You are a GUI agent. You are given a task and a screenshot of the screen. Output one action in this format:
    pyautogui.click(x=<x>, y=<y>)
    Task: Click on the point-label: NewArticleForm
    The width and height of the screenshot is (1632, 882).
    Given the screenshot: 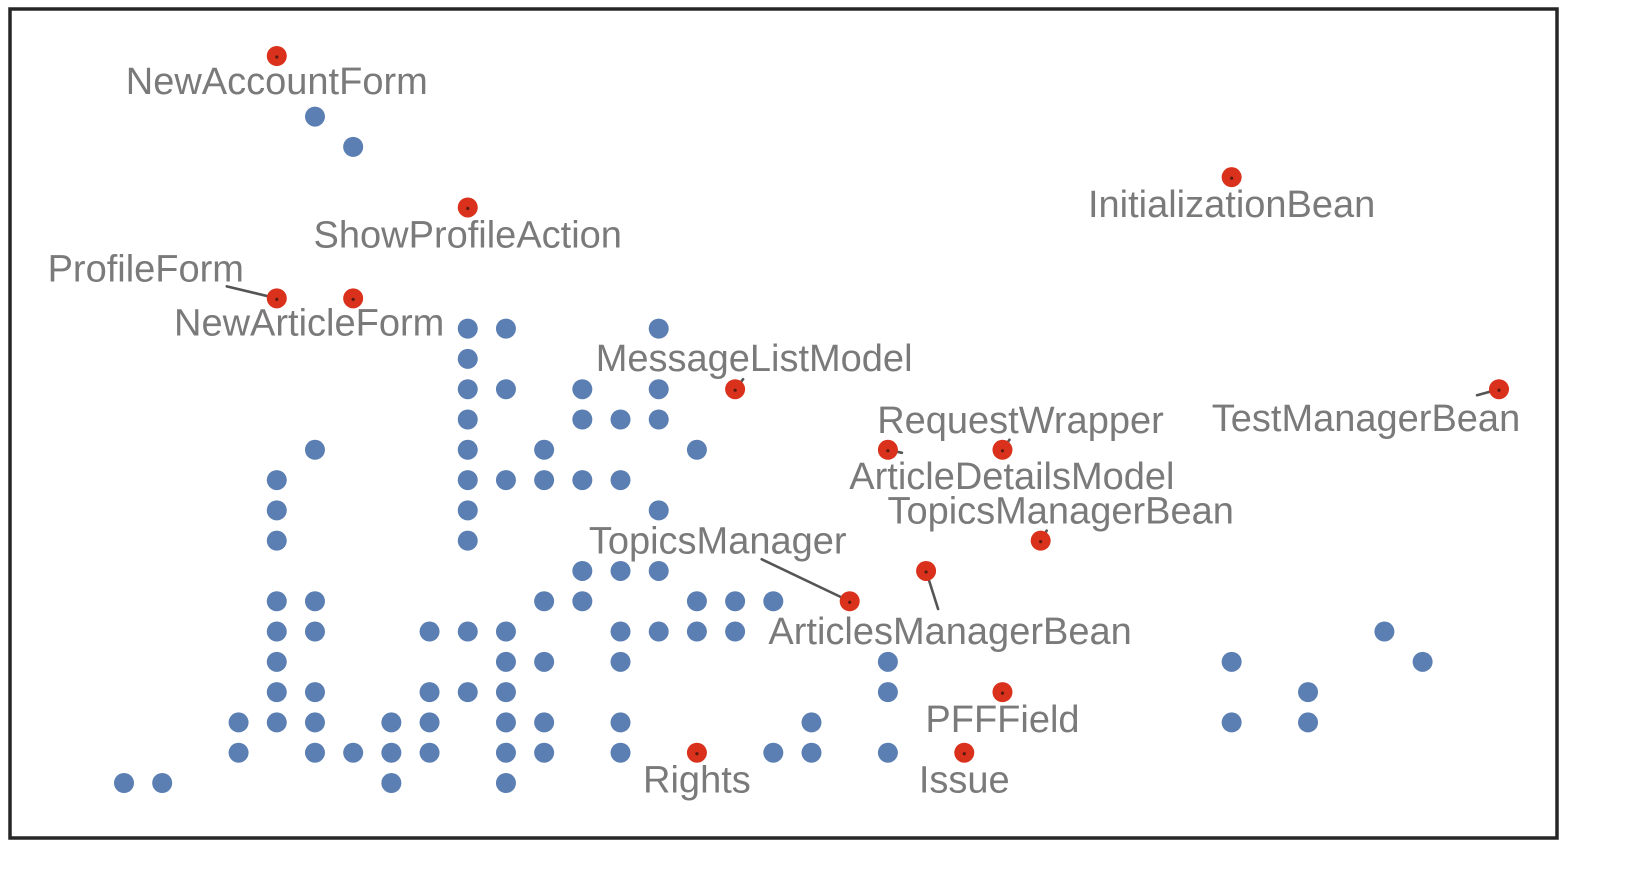 What is the action you would take?
    pyautogui.click(x=309, y=323)
    